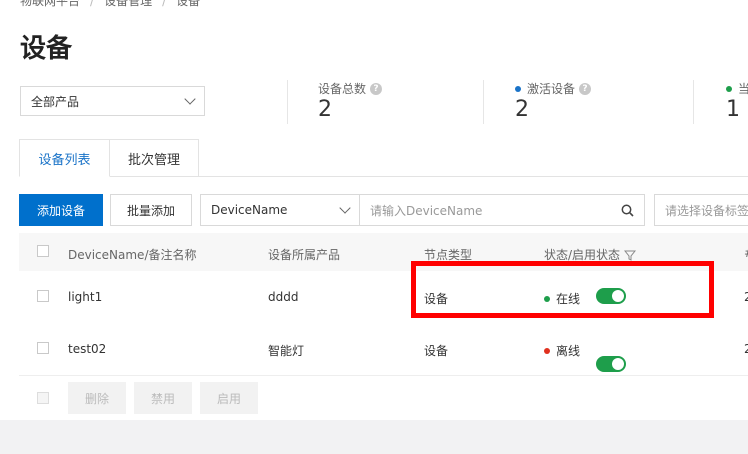  I want to click on batch-add-button: 批量添加, so click(151, 210).